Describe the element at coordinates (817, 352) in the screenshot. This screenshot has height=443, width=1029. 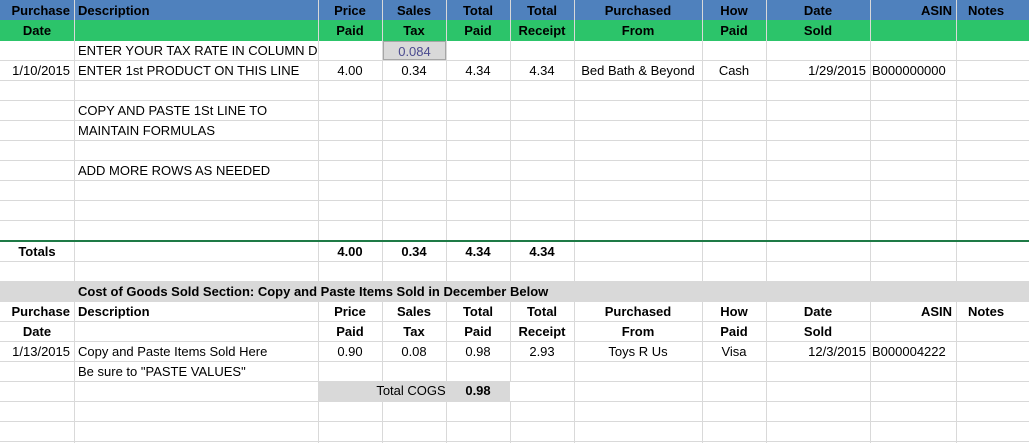
I see `cogs-item-date-sold: 12/3/2015` at that location.